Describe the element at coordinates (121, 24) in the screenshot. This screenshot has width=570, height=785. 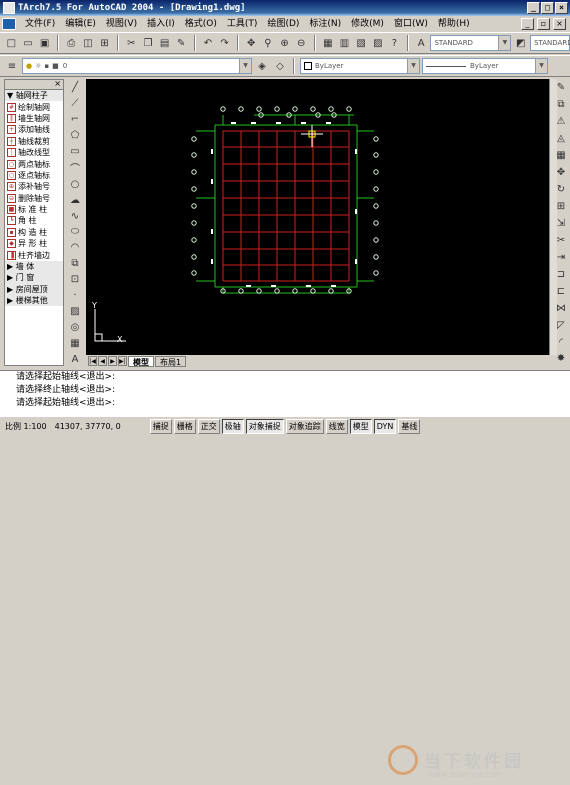
I see `menu-view: 视图(V)` at that location.